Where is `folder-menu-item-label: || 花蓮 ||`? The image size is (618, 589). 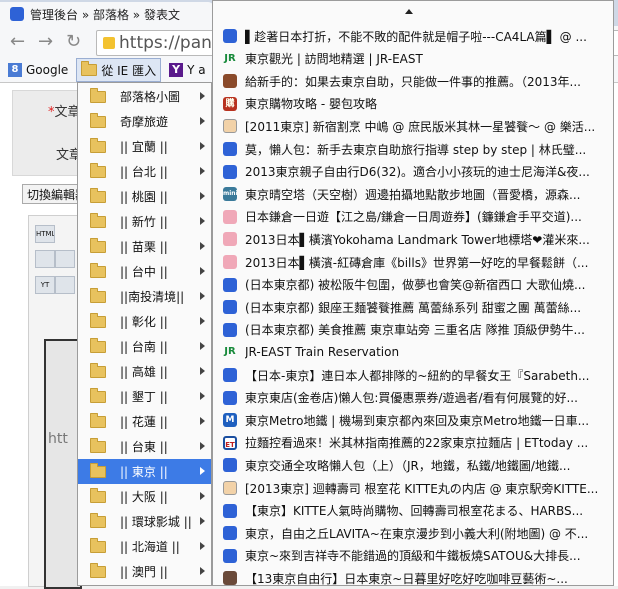
folder-menu-item-label: || 花蓮 || is located at coordinates (144, 422).